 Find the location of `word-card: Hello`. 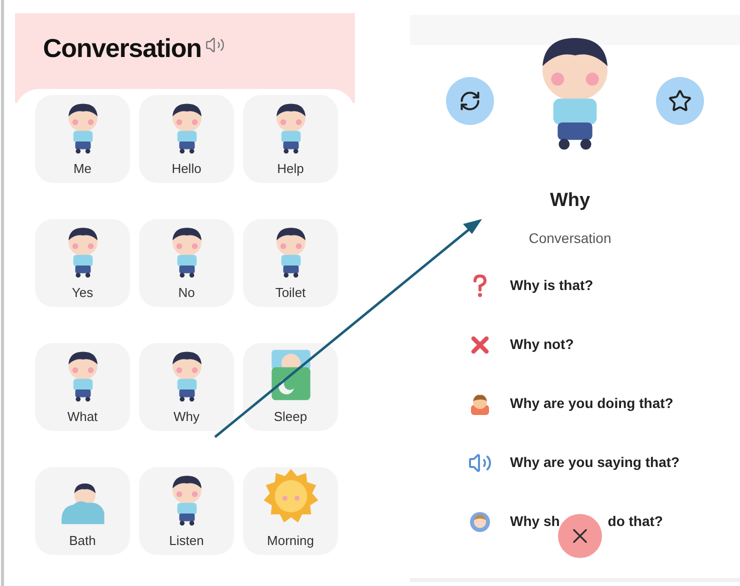

word-card: Hello is located at coordinates (186, 139).